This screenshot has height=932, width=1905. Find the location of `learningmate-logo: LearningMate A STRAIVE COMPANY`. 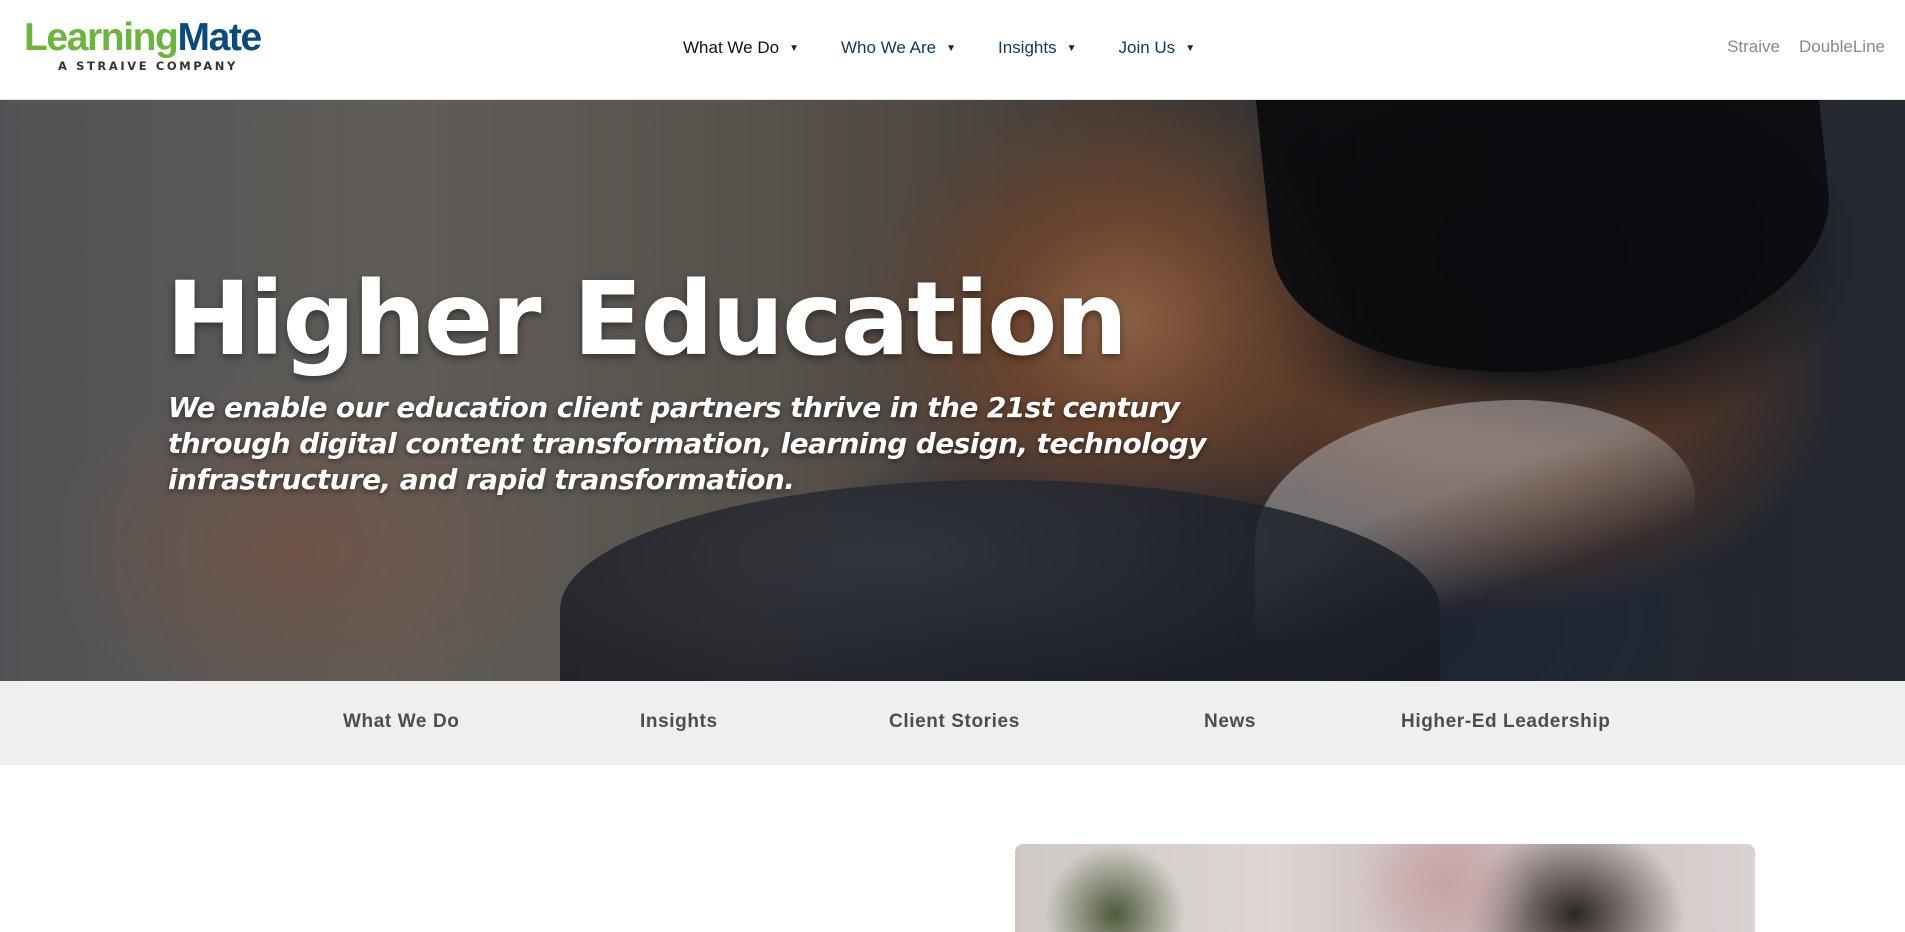

learningmate-logo: LearningMate A STRAIVE COMPANY is located at coordinates (149, 47).